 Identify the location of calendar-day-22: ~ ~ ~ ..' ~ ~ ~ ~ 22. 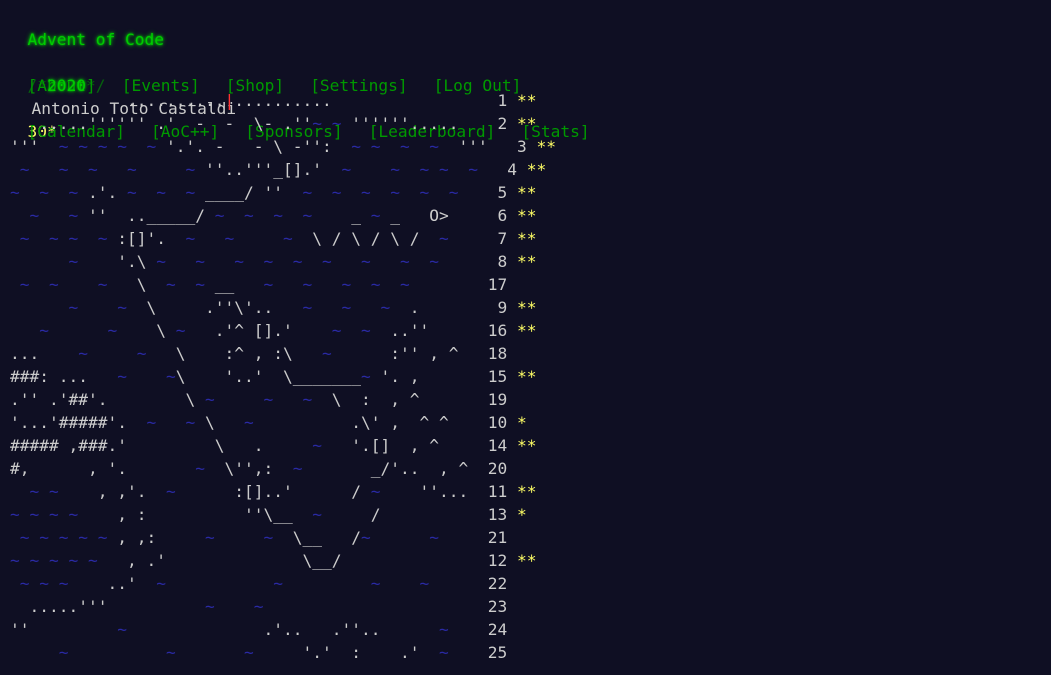
(283, 583).